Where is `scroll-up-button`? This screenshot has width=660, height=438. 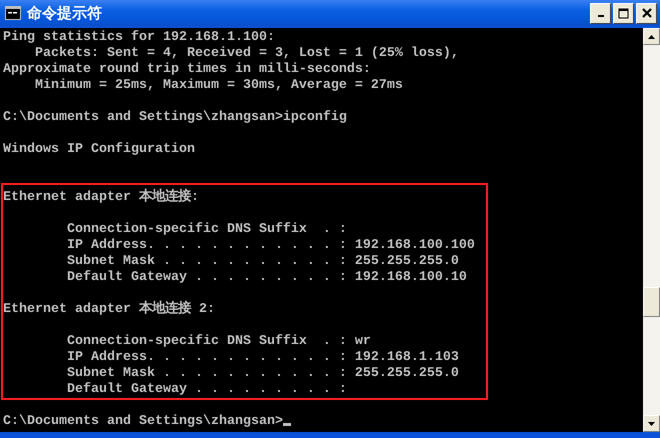 scroll-up-button is located at coordinates (651, 36).